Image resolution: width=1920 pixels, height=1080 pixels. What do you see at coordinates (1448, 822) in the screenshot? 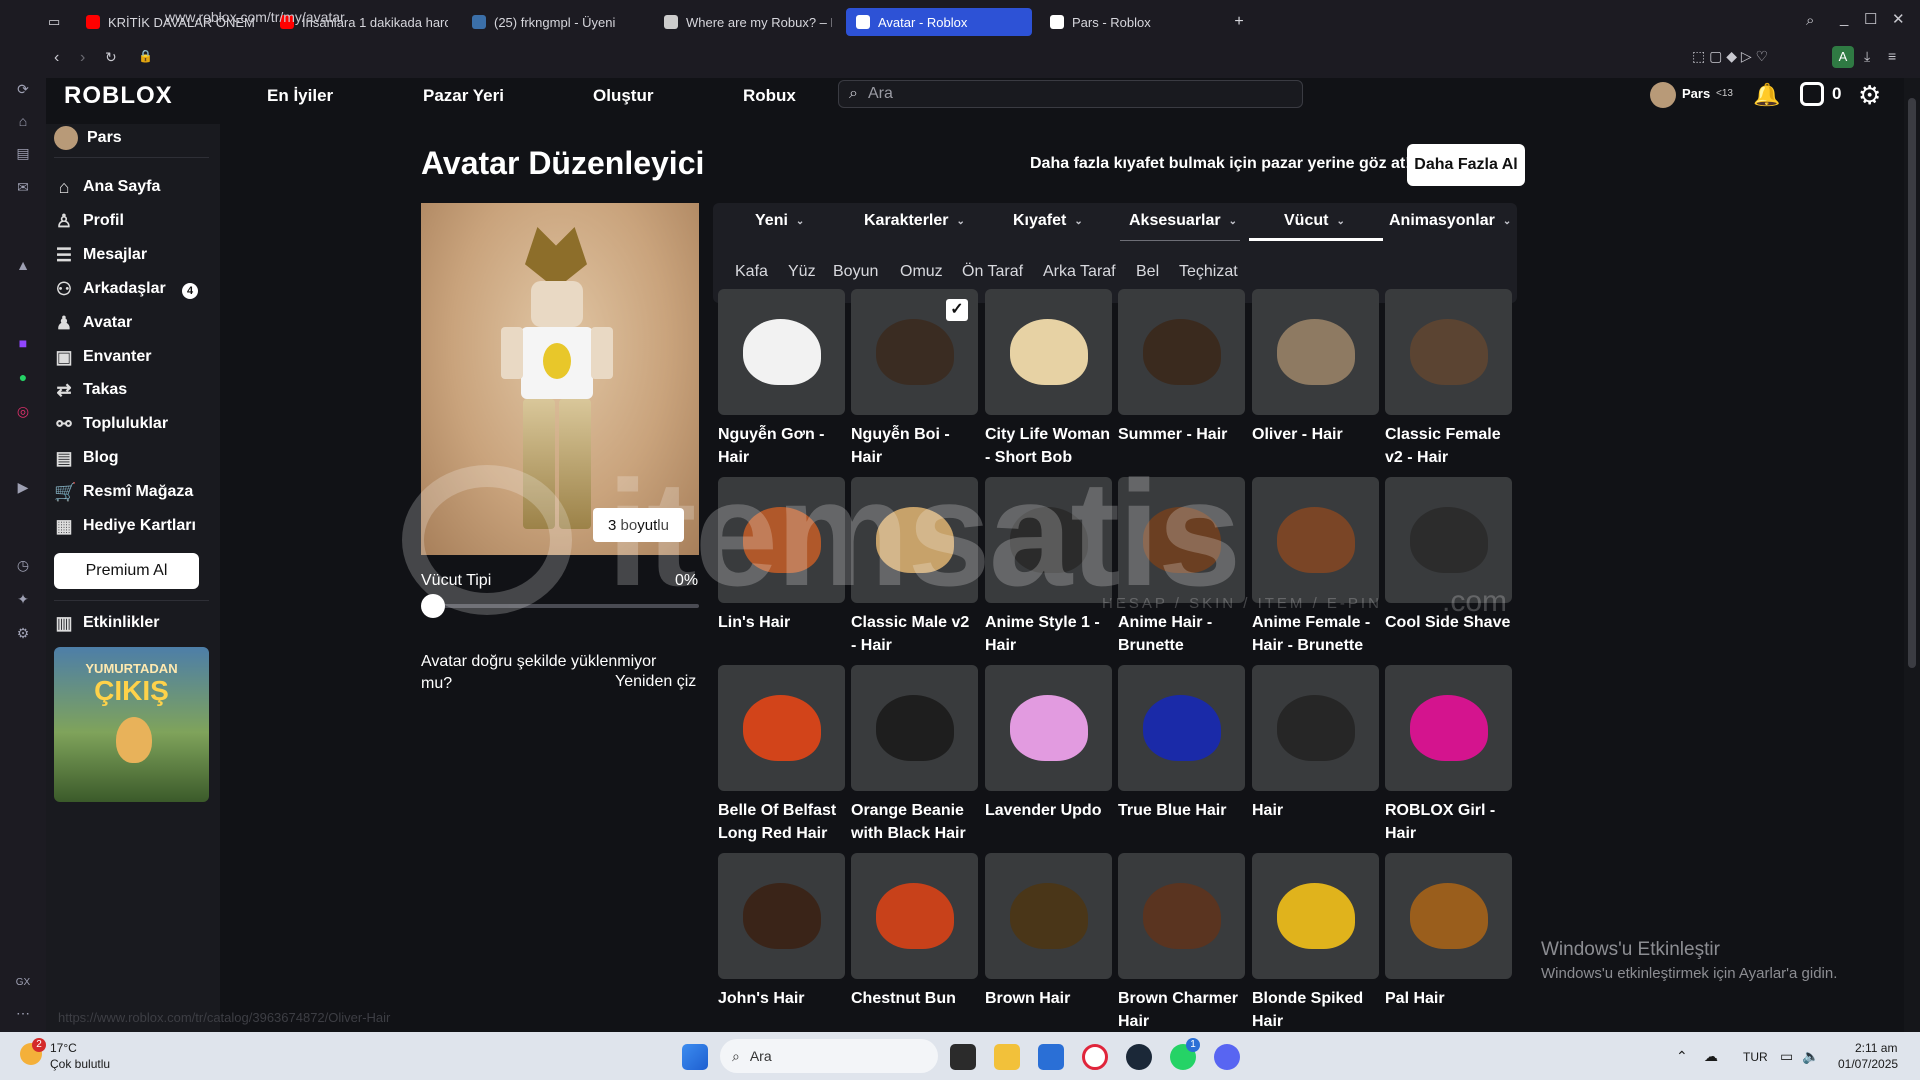
I see `item-name: ROBLOX Girl - Hair` at bounding box center [1448, 822].